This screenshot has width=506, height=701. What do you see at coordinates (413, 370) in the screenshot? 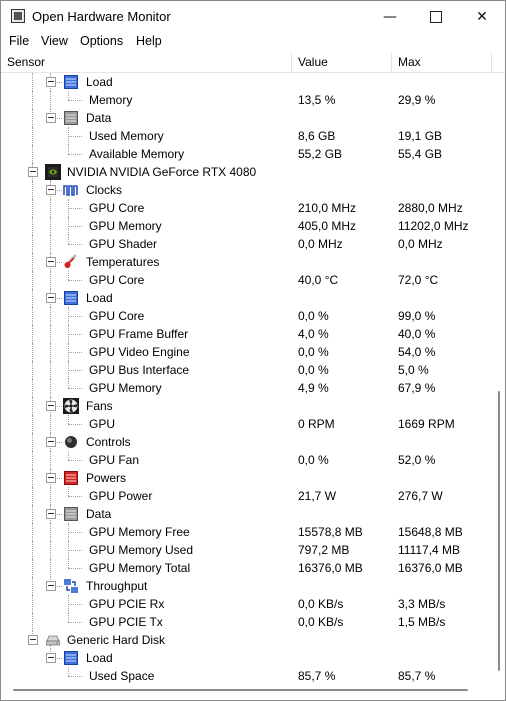
I see `sensor-max: 5,0 %` at bounding box center [413, 370].